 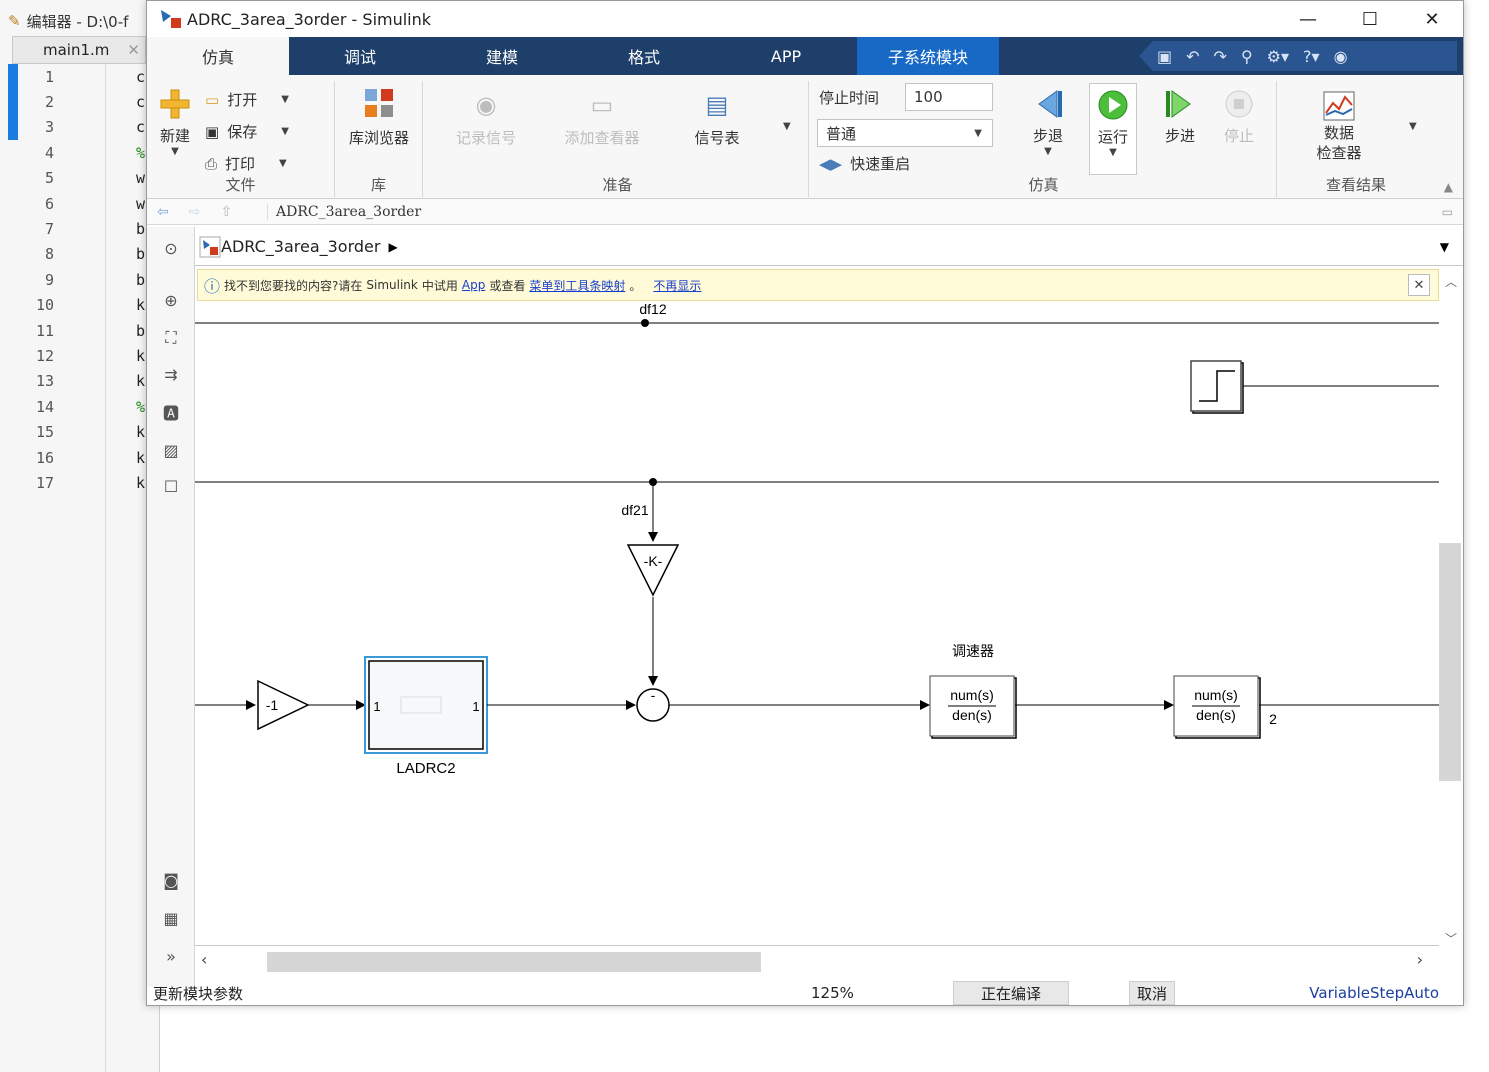 What do you see at coordinates (1278, 56) in the screenshot?
I see `model-settings-icon: ⚙▾` at bounding box center [1278, 56].